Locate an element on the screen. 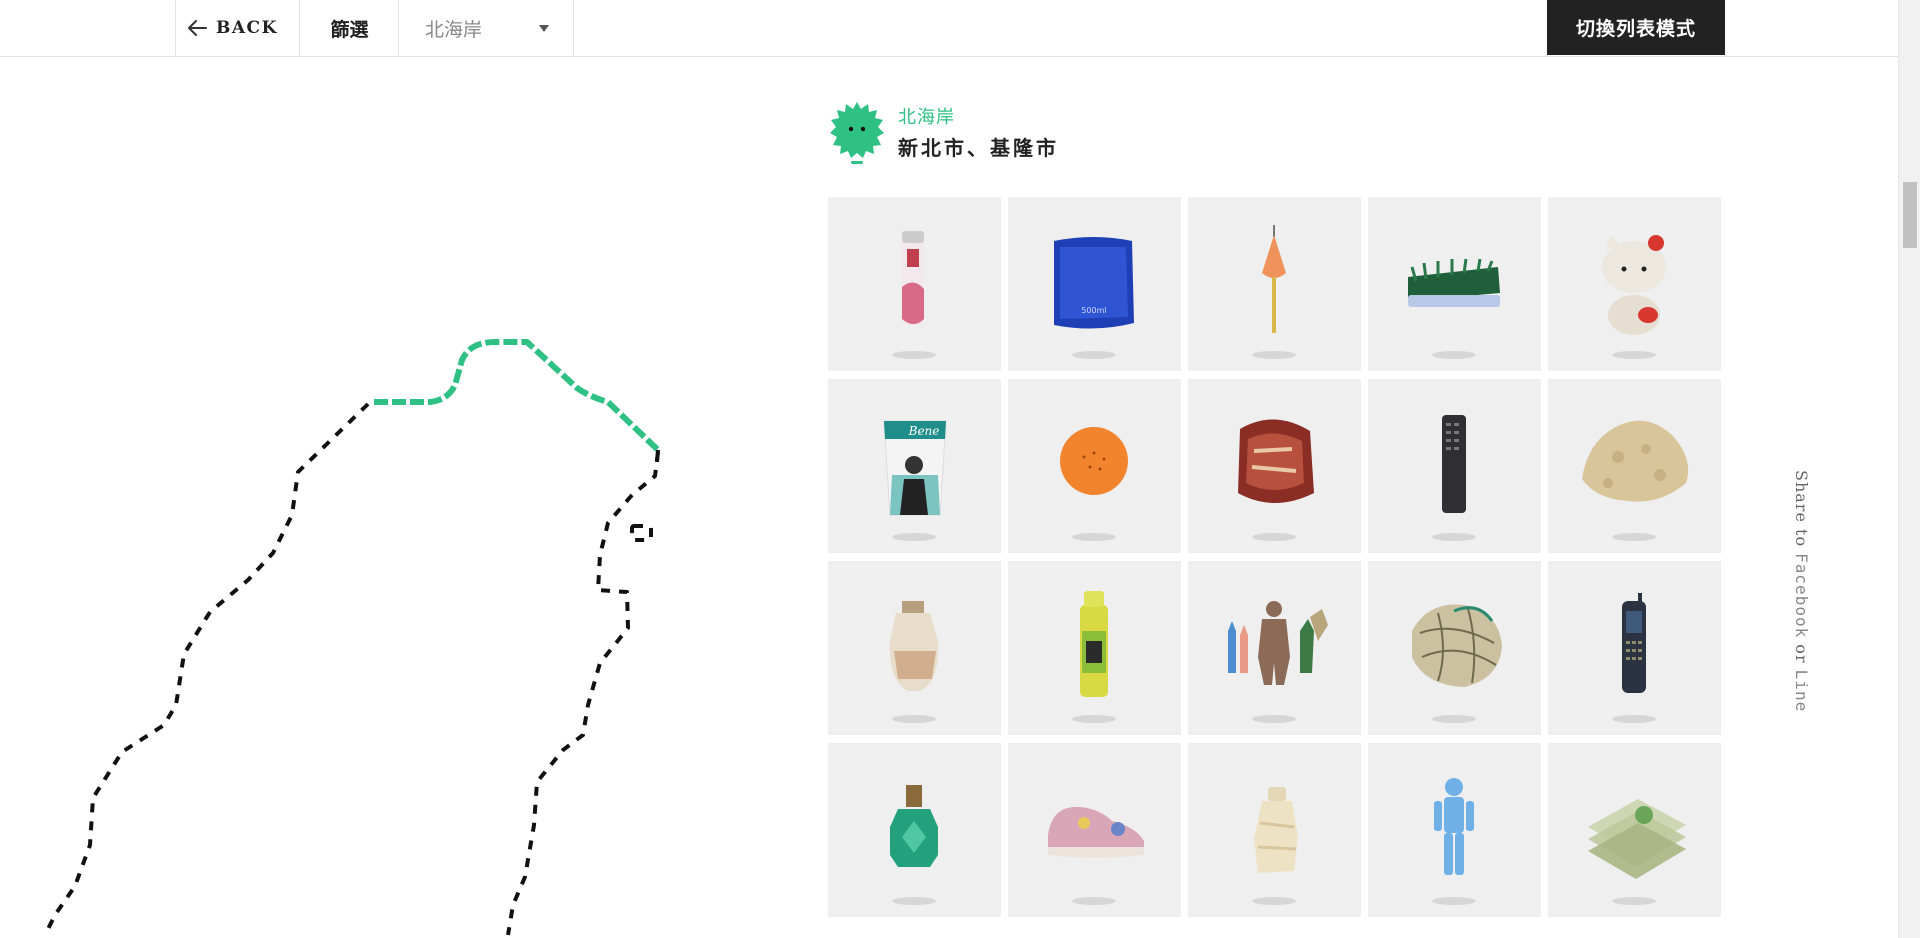  region-header: 北海岸 新北市、基隆市 is located at coordinates (1029, 133).